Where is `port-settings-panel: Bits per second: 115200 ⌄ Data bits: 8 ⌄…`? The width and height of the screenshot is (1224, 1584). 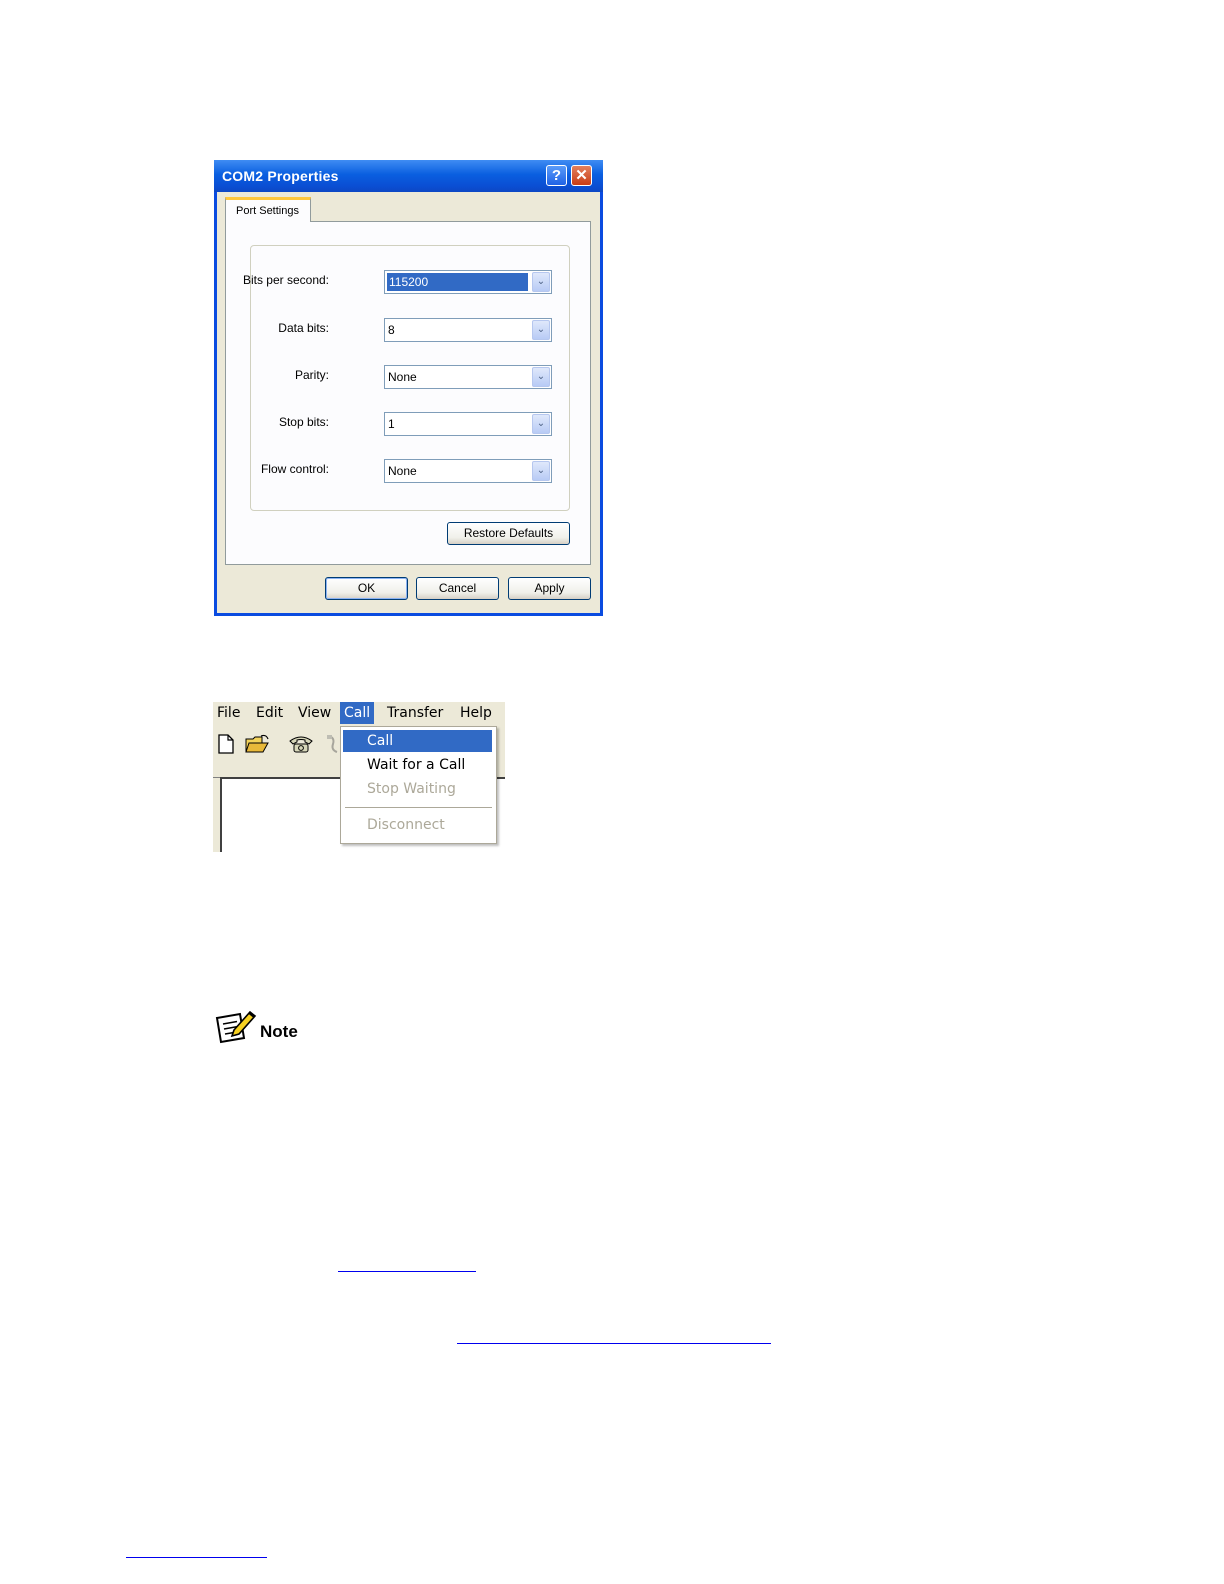 port-settings-panel: Bits per second: 115200 ⌄ Data bits: 8 ⌄… is located at coordinates (408, 393).